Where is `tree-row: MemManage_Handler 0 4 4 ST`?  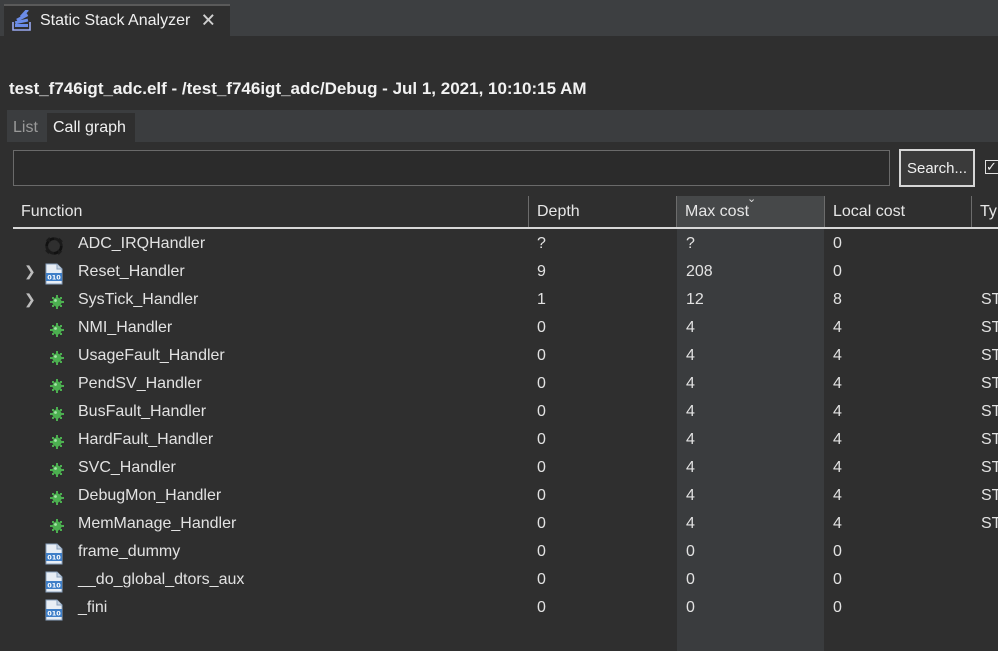
tree-row: MemManage_Handler 0 4 4 ST is located at coordinates (499, 525).